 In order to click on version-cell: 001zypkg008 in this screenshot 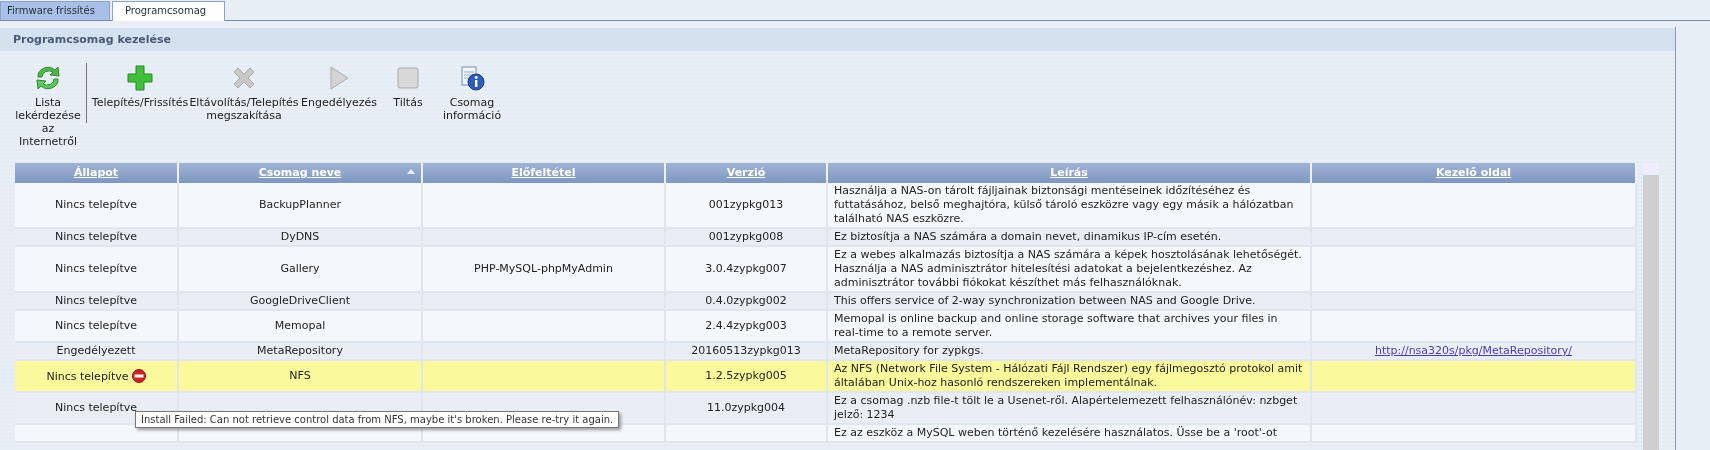, I will do `click(746, 236)`.